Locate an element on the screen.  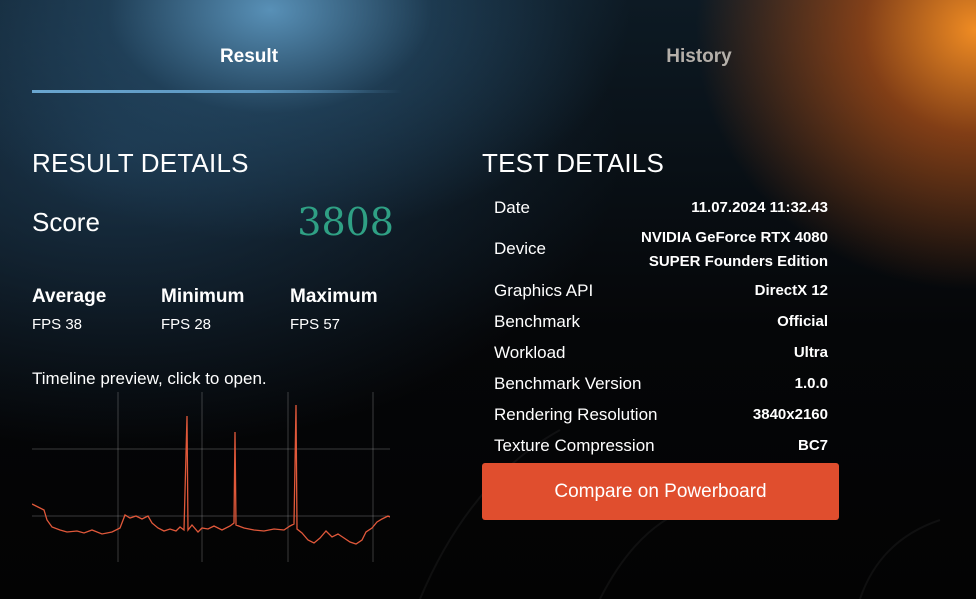
detail-label: Benchmark is located at coordinates (537, 321).